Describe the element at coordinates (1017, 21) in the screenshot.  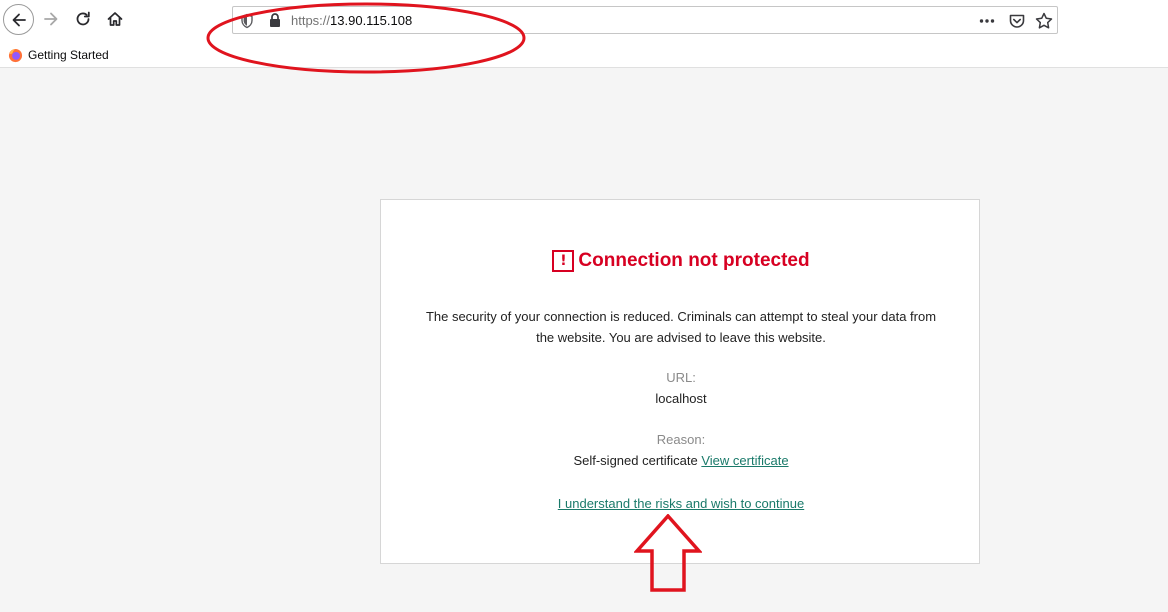
I see `pocket-icon` at that location.